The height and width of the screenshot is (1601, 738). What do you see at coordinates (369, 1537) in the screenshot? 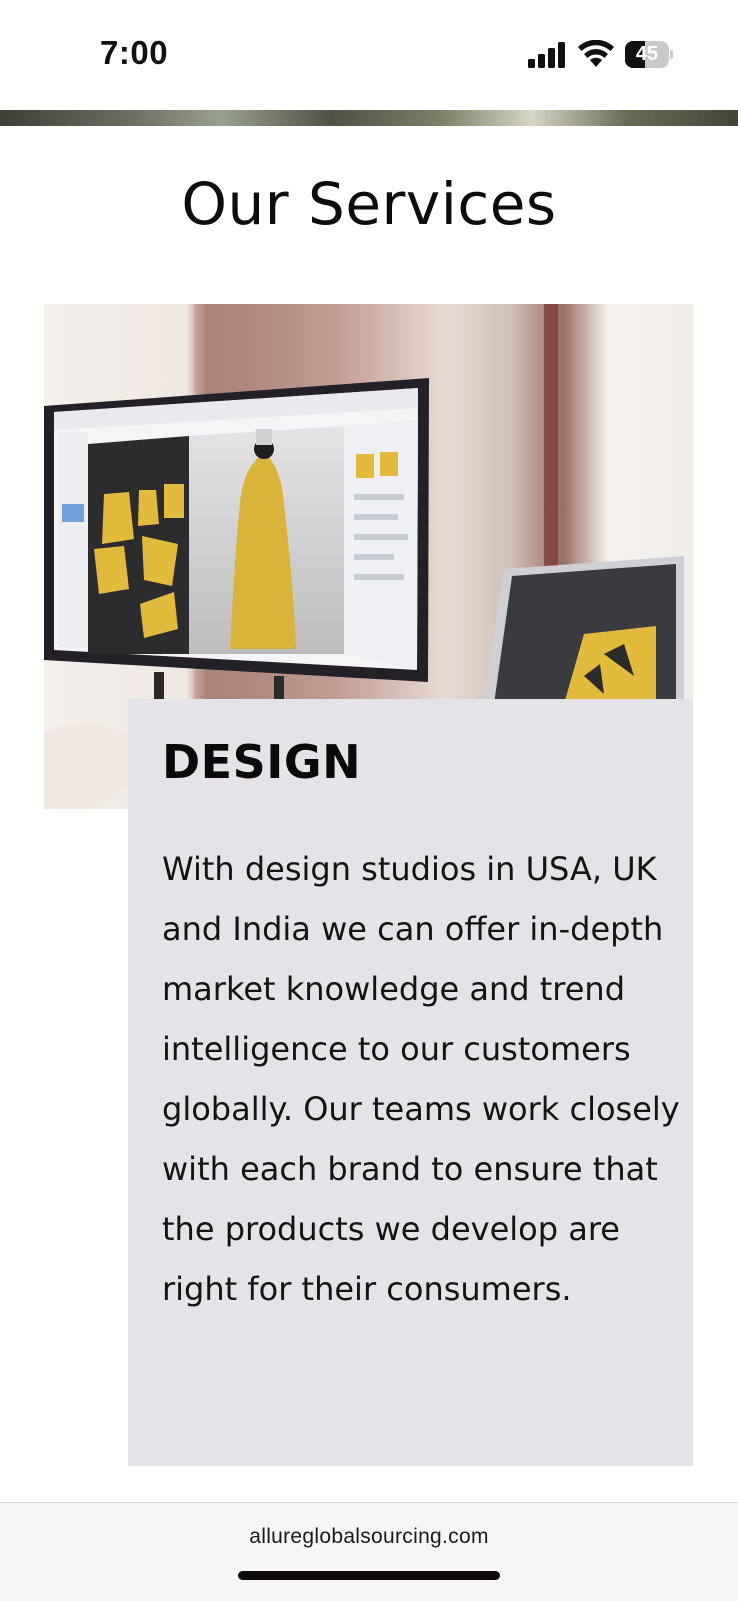
I see `url-text: allureglobalsourcing.com` at bounding box center [369, 1537].